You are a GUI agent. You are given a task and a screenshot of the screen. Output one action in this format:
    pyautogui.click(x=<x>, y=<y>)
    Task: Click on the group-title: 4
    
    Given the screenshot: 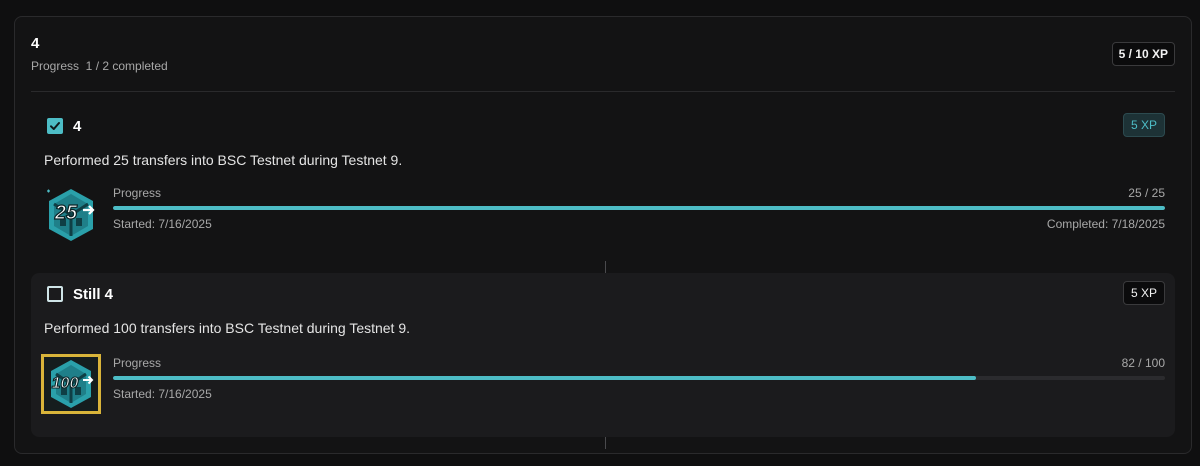 What is the action you would take?
    pyautogui.click(x=35, y=43)
    